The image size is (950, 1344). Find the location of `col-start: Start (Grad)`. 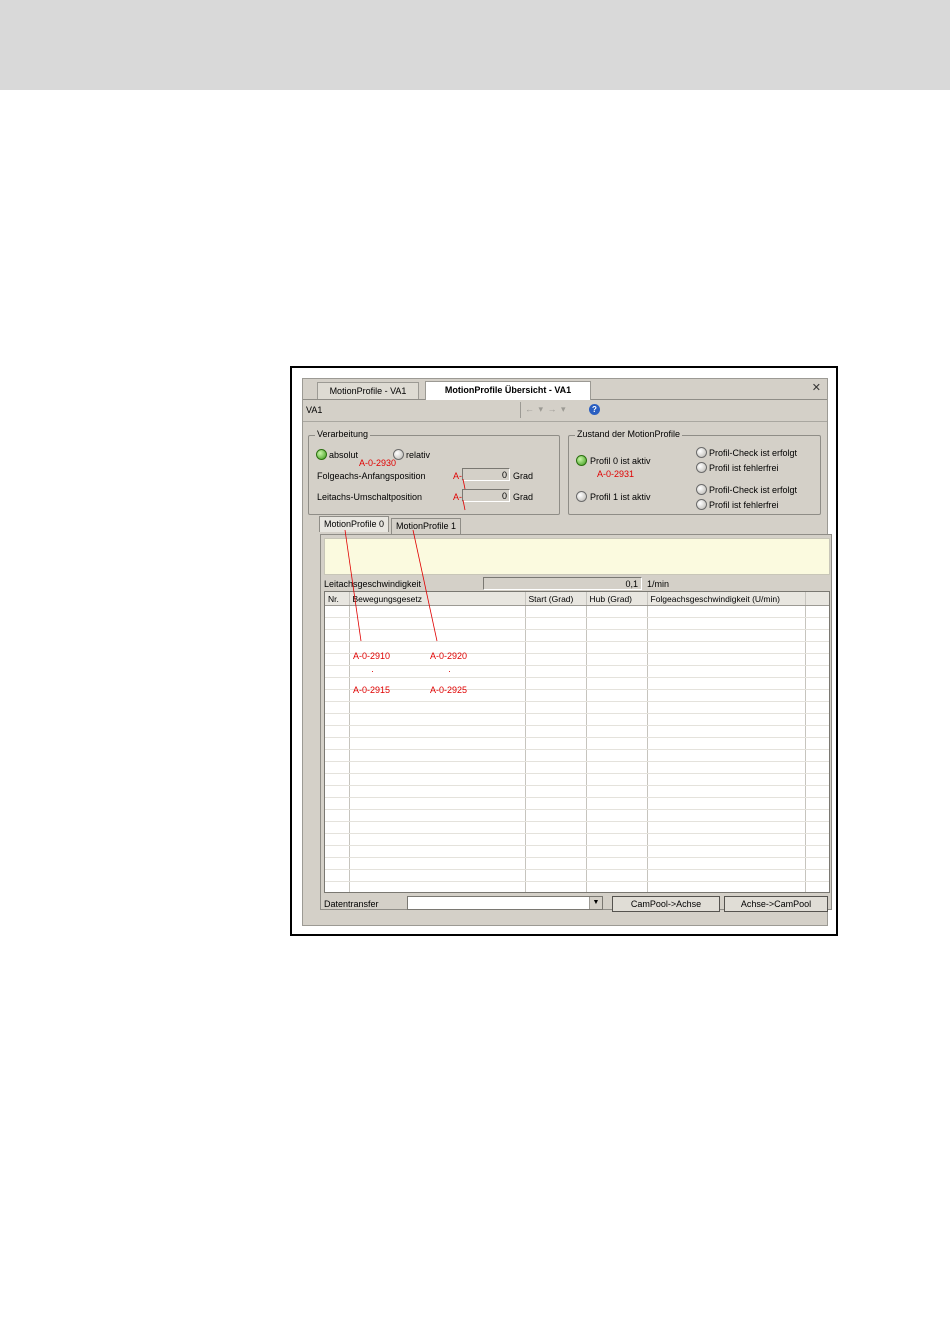

col-start: Start (Grad) is located at coordinates (556, 599).